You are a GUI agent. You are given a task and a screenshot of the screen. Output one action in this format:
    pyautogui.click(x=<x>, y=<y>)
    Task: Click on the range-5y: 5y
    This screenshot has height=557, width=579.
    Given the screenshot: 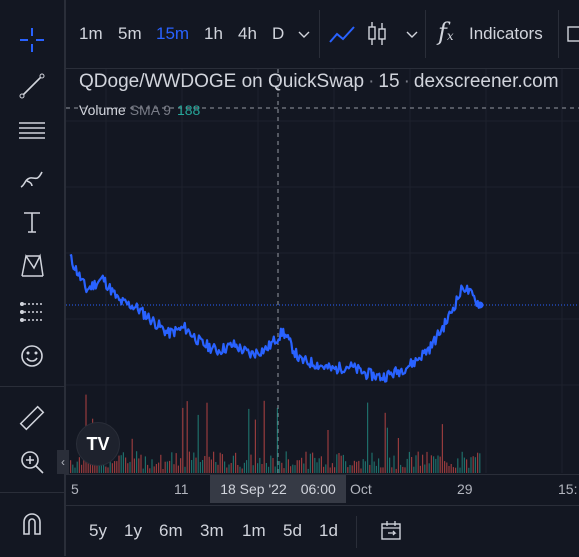 What is the action you would take?
    pyautogui.click(x=98, y=531)
    